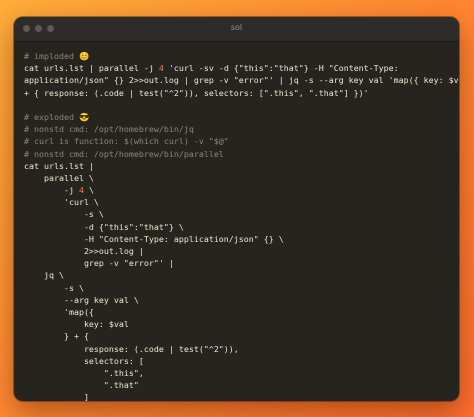 This screenshot has height=417, width=474. What do you see at coordinates (236, 166) in the screenshot?
I see `terminal-line: cat urls.lst |` at bounding box center [236, 166].